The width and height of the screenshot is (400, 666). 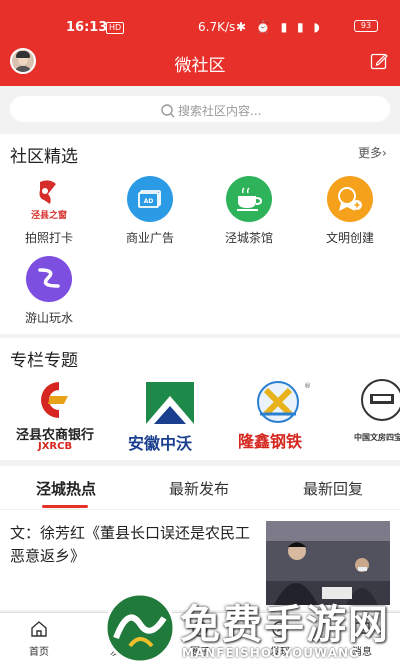 I want to click on category-label: 商业广告, so click(x=149, y=238).